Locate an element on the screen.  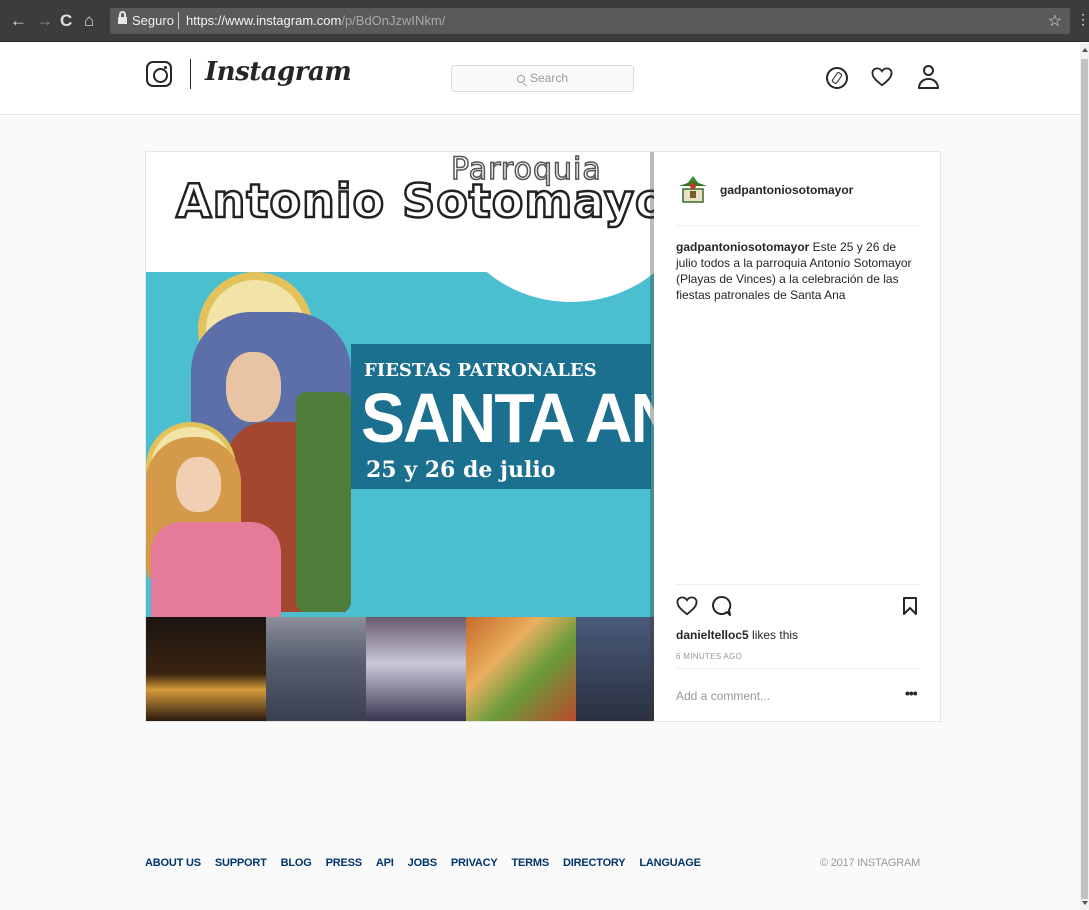
poster-date-text: 25 y 26 de julio is located at coordinates (461, 470).